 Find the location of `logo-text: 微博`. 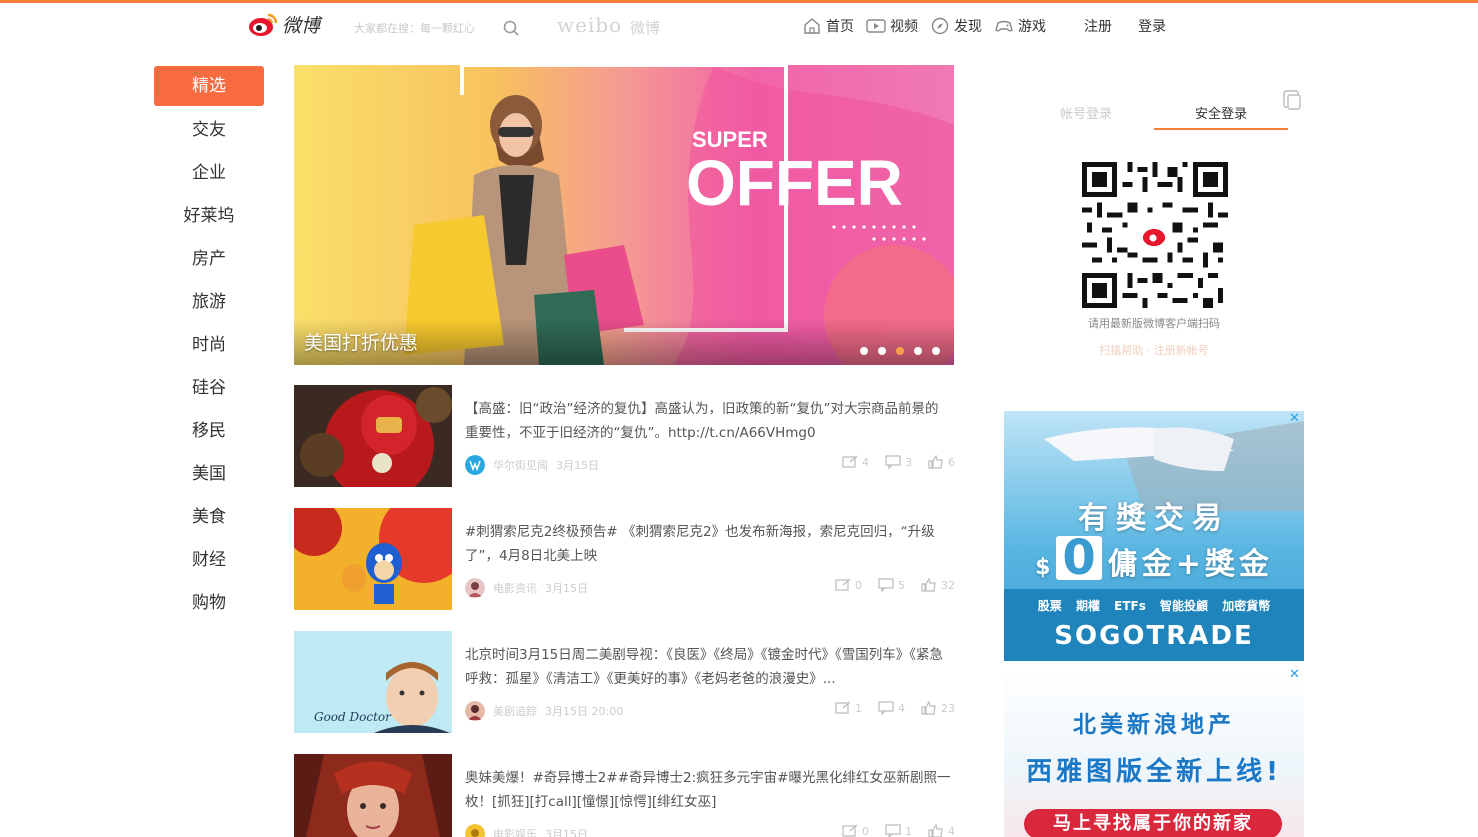

logo-text: 微博 is located at coordinates (301, 26).